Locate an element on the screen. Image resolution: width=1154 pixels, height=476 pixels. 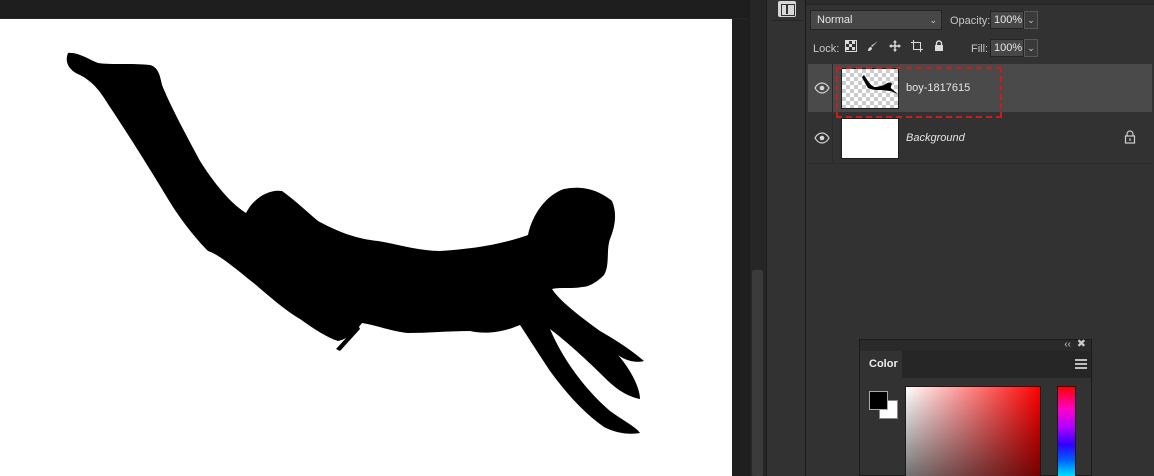
layer-name: Background is located at coordinates (935, 138).